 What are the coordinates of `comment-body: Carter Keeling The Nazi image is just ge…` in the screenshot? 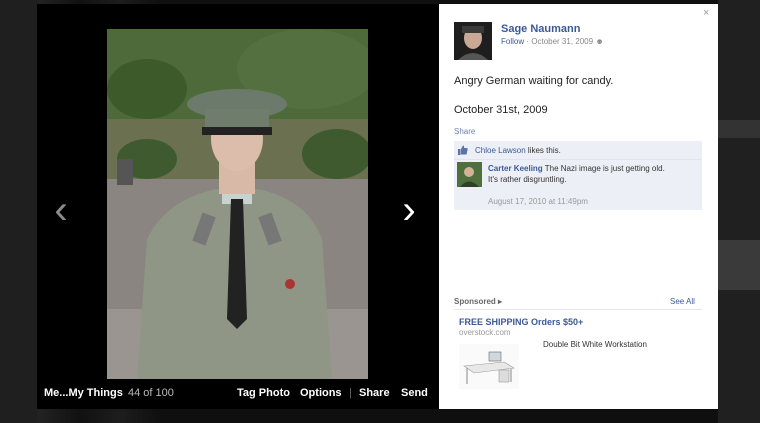 It's located at (592, 174).